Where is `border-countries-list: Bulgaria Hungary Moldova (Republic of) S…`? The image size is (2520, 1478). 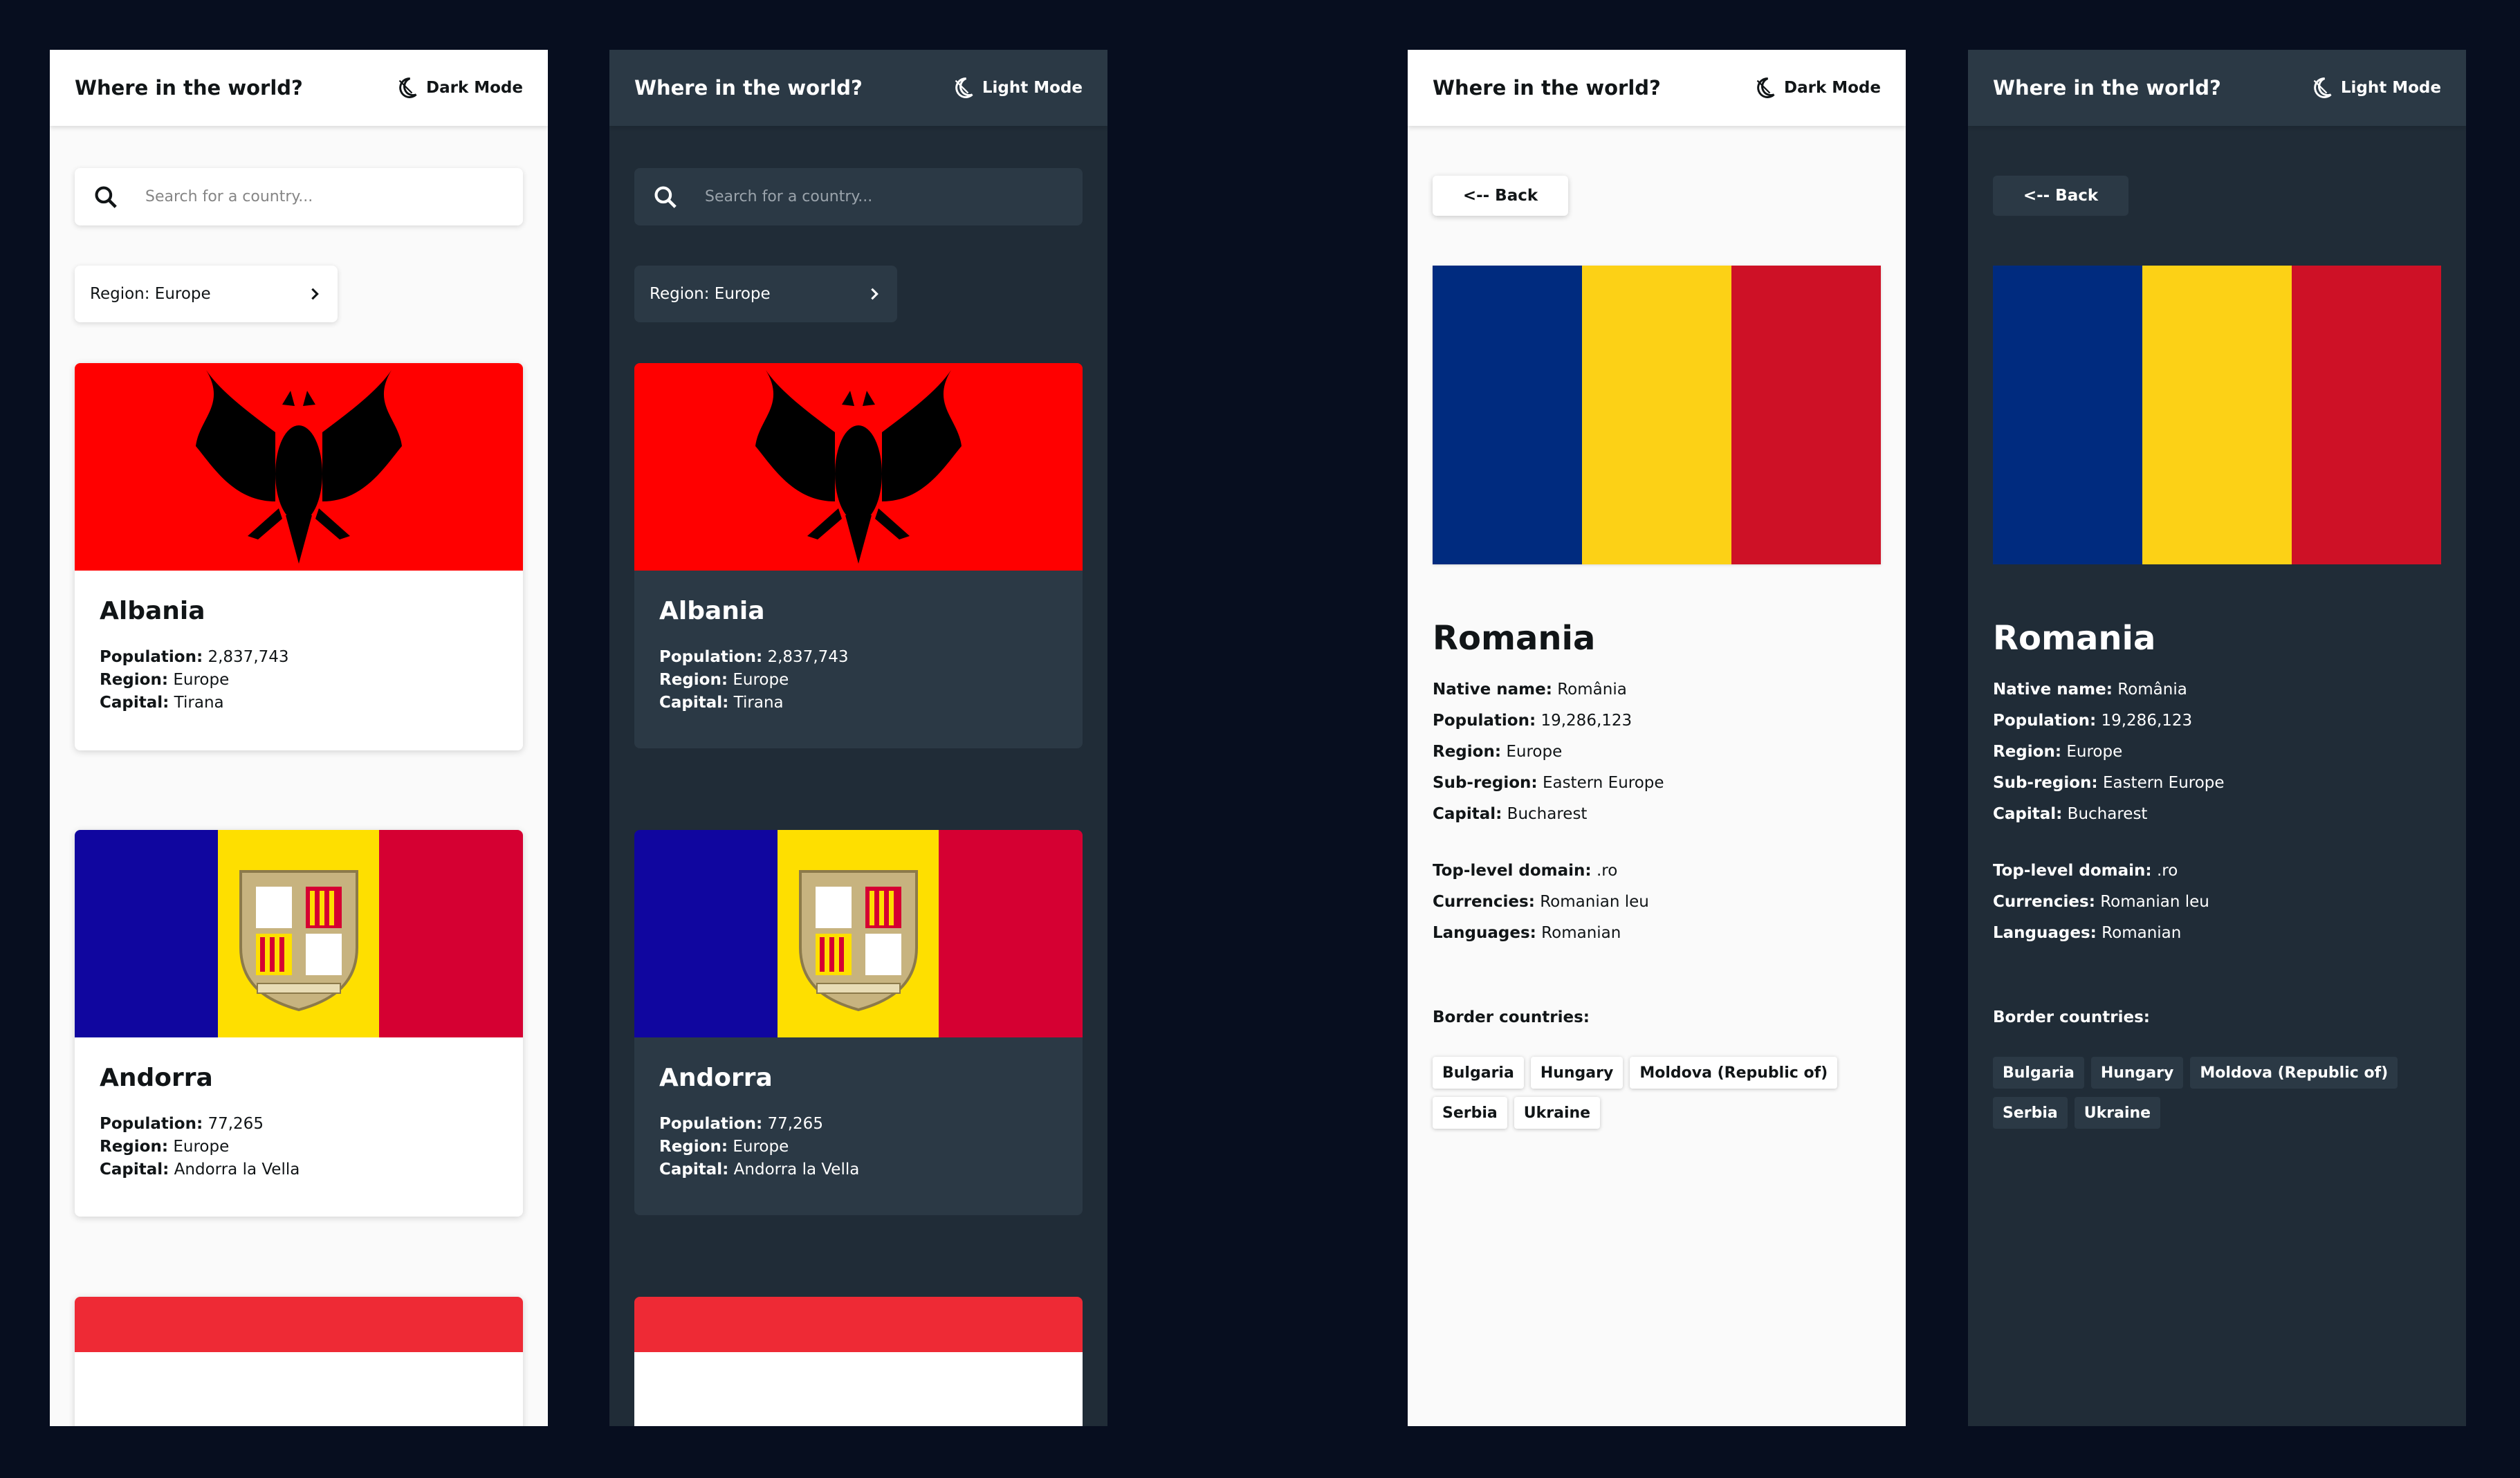
border-countries-list: Bulgaria Hungary Moldova (Republic of) S… is located at coordinates (1654, 1093).